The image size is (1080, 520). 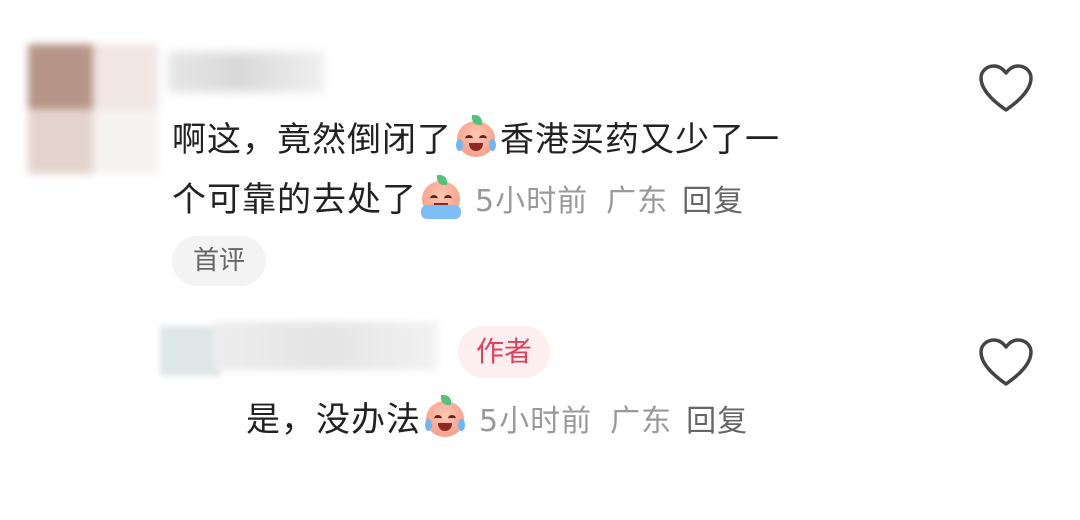 What do you see at coordinates (532, 201) in the screenshot?
I see `comment-time: 5小时前` at bounding box center [532, 201].